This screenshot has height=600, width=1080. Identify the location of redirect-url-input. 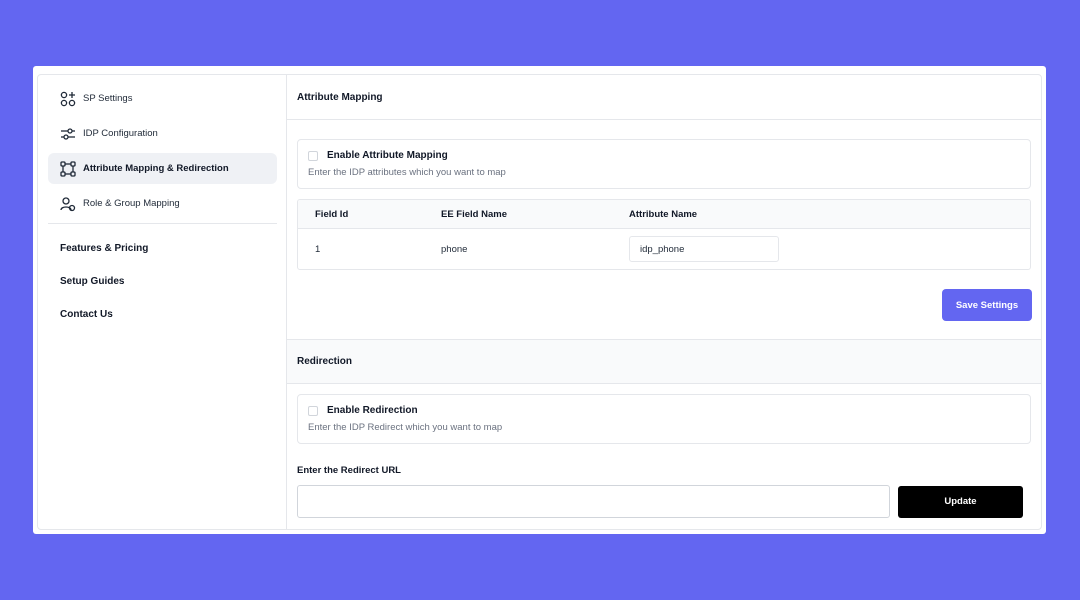
(593, 501).